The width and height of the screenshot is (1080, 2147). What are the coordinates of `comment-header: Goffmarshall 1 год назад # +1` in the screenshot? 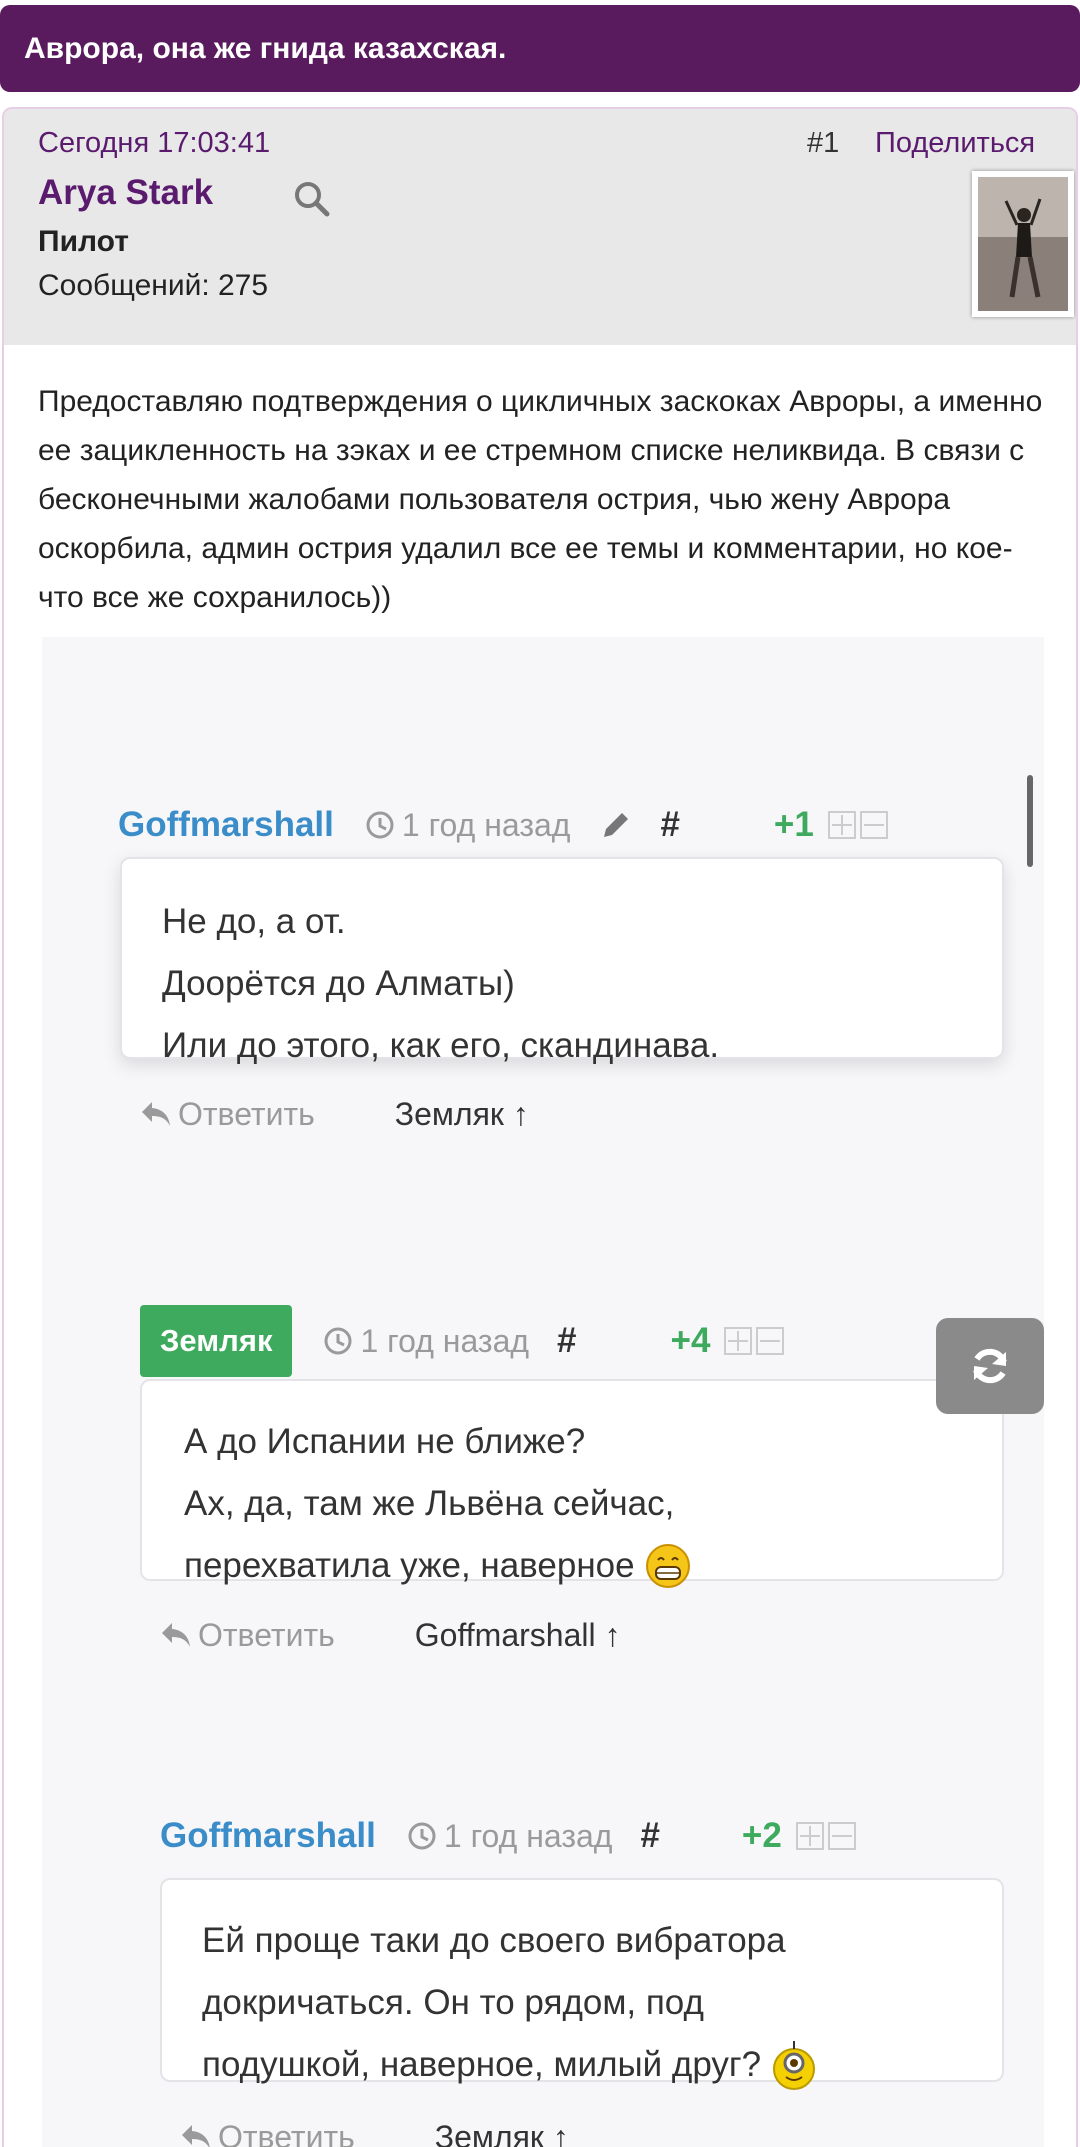 It's located at (503, 825).